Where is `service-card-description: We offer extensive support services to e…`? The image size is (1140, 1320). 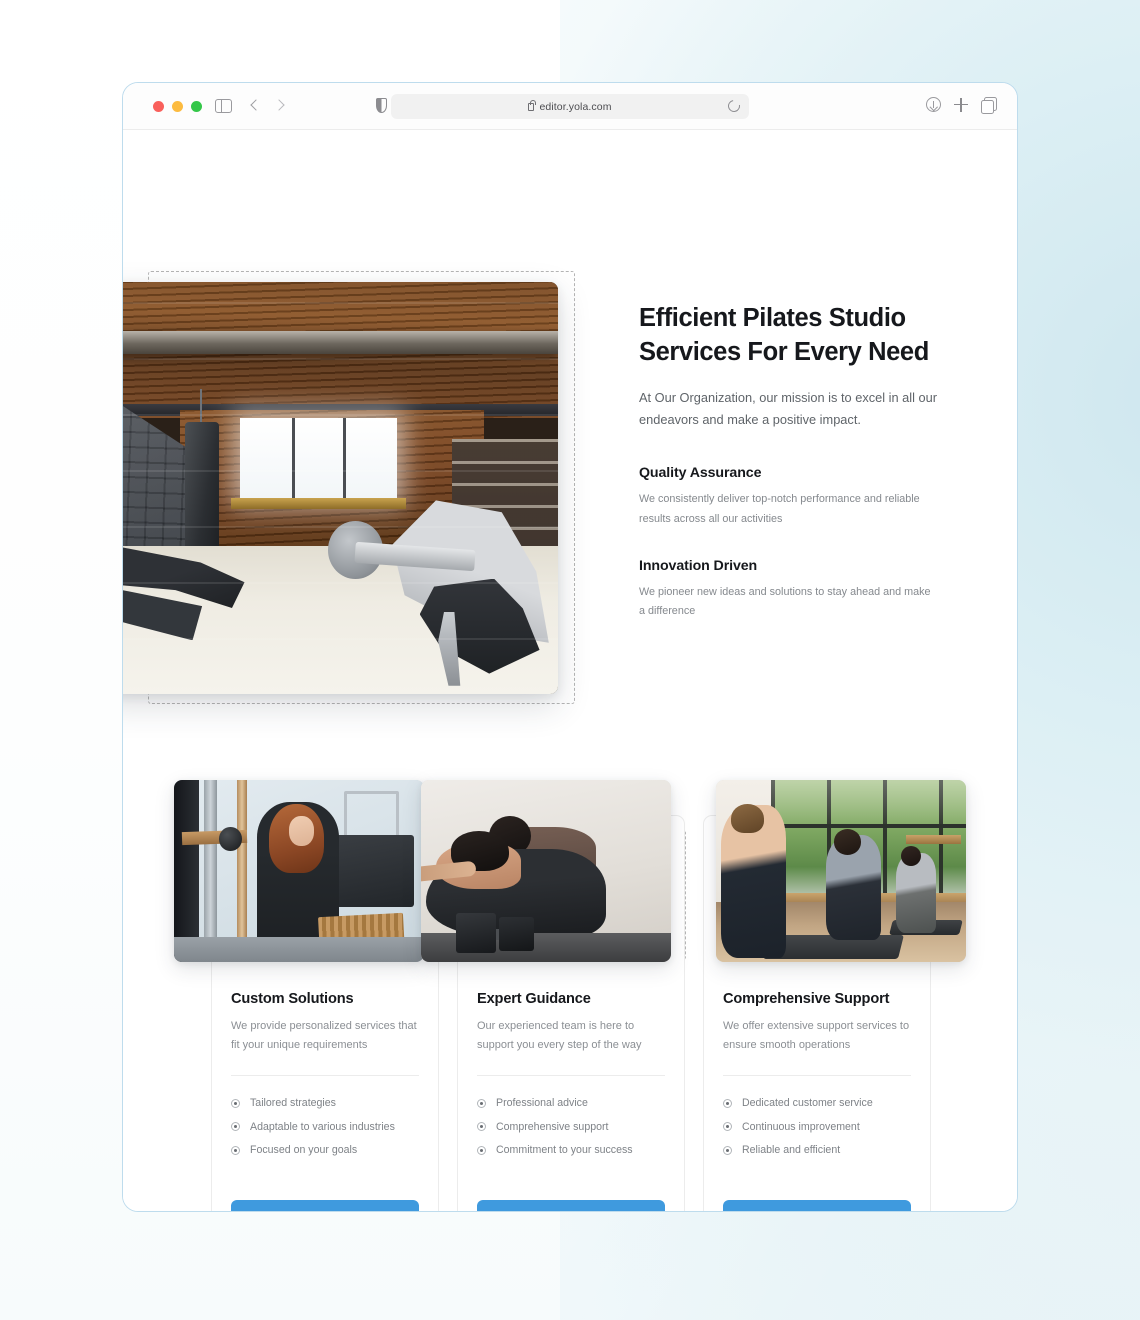 service-card-description: We offer extensive support services to e… is located at coordinates (816, 1036).